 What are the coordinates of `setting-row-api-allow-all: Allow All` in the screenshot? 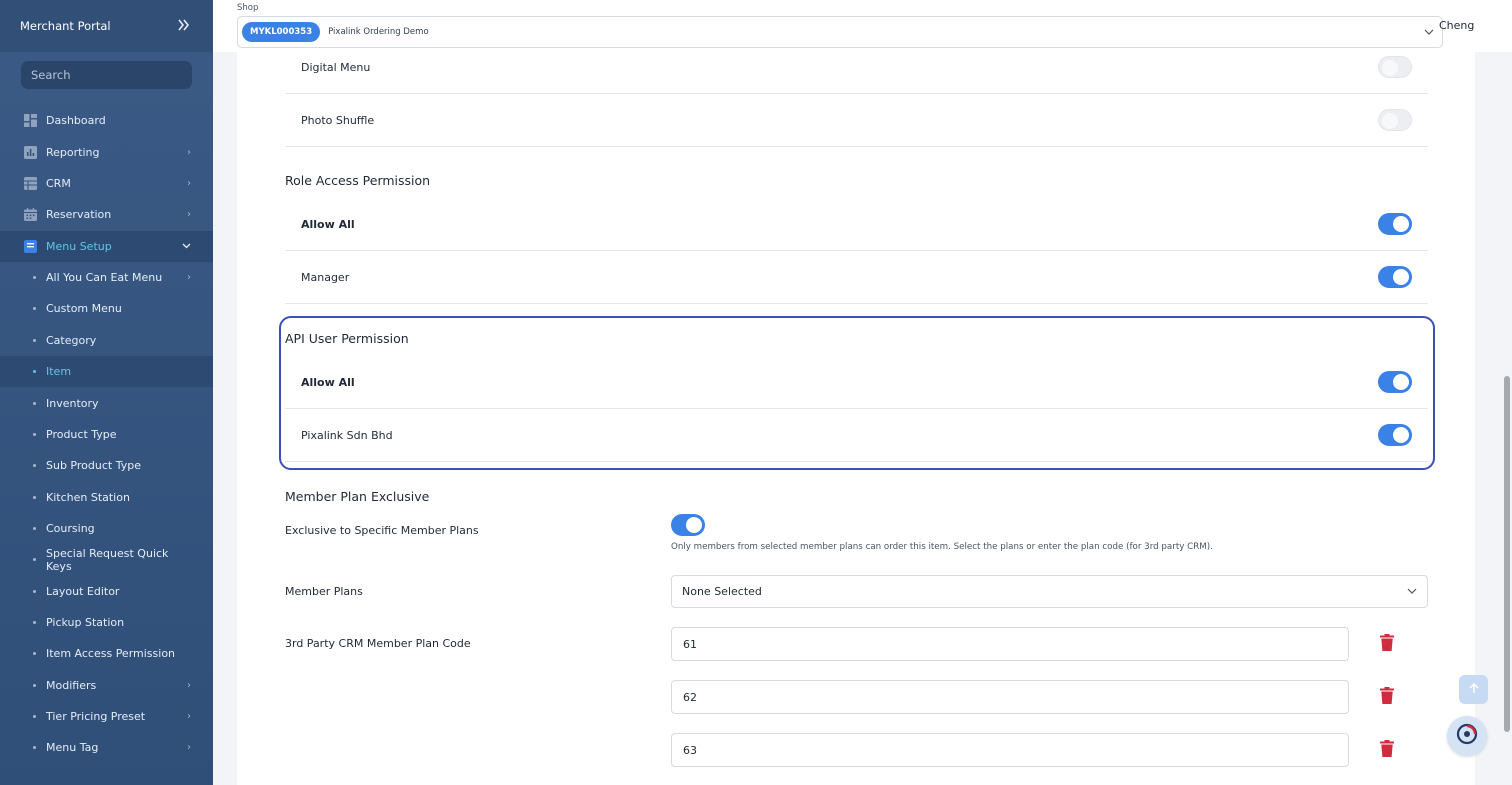 It's located at (856, 382).